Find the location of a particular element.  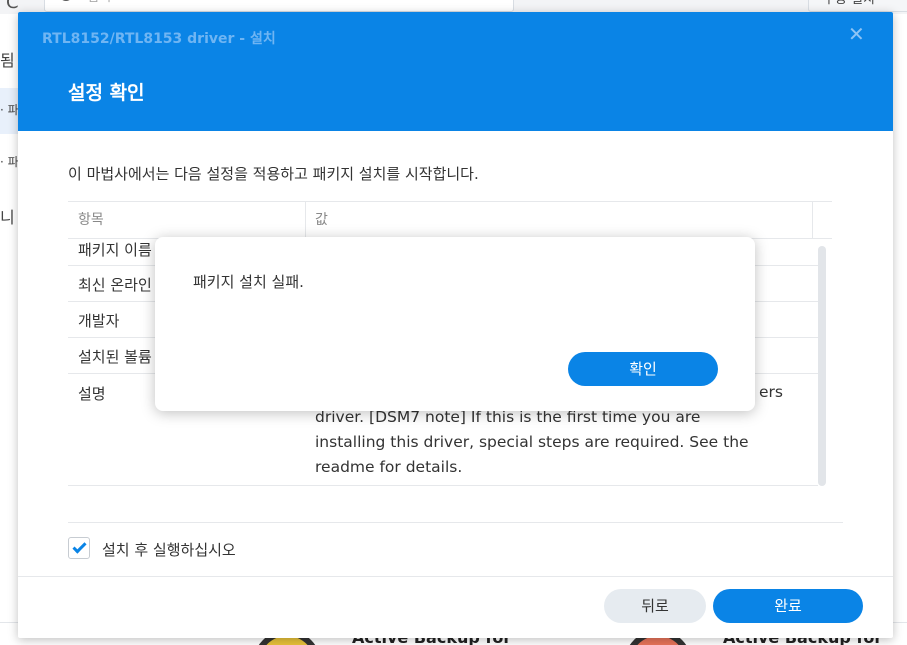

column-header-value: 값 is located at coordinates (321, 220).